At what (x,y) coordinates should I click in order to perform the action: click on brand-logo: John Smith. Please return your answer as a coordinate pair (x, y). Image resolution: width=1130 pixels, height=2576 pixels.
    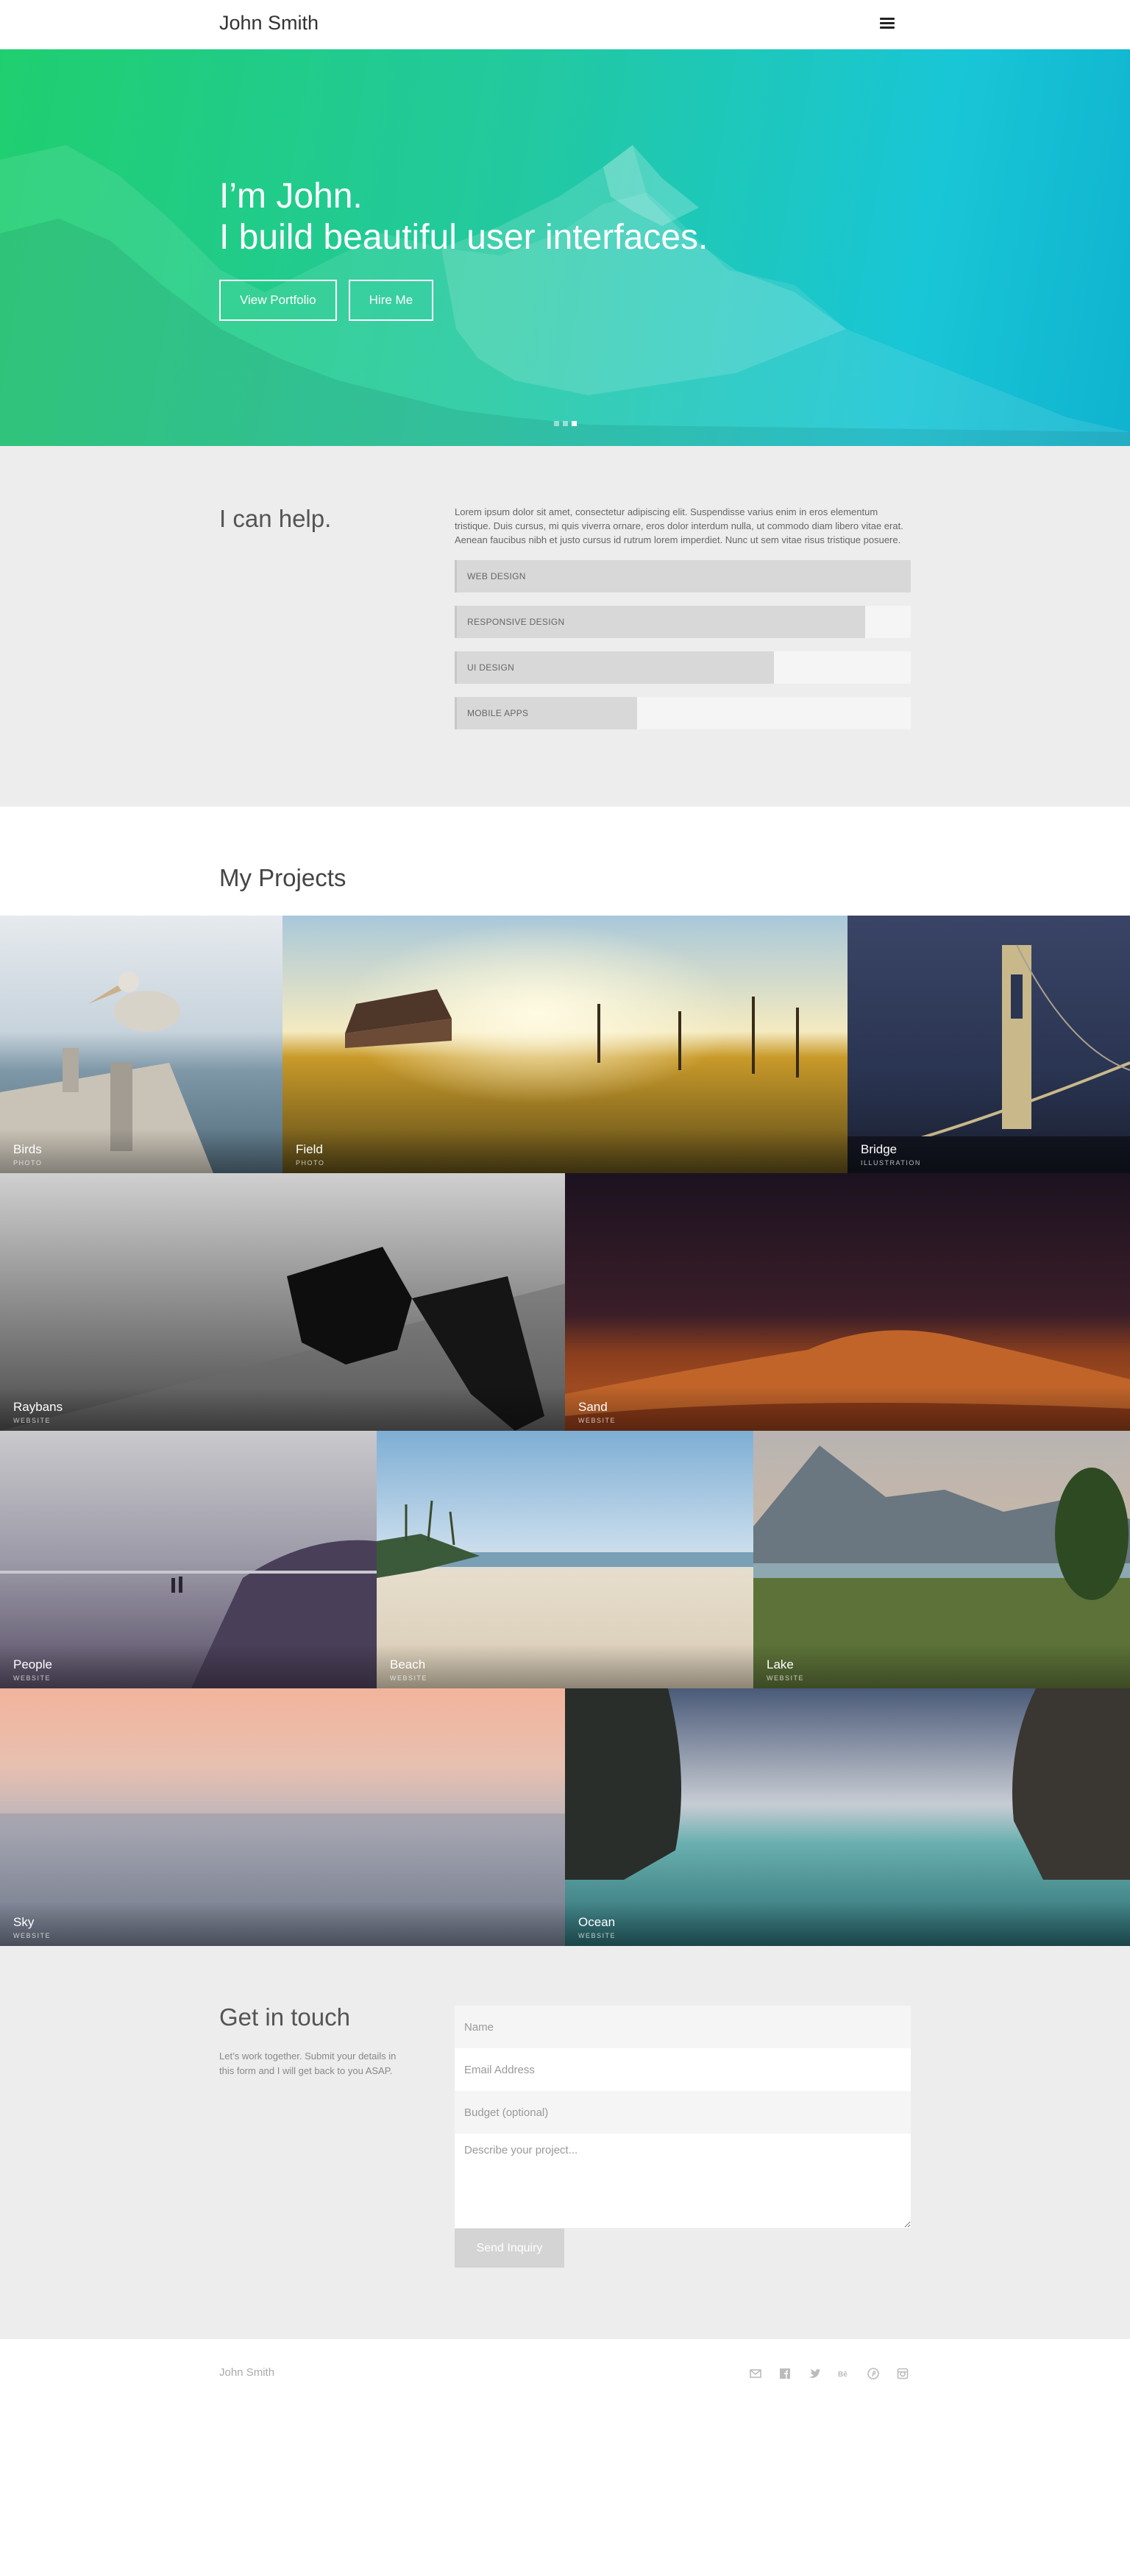
    Looking at the image, I should click on (269, 23).